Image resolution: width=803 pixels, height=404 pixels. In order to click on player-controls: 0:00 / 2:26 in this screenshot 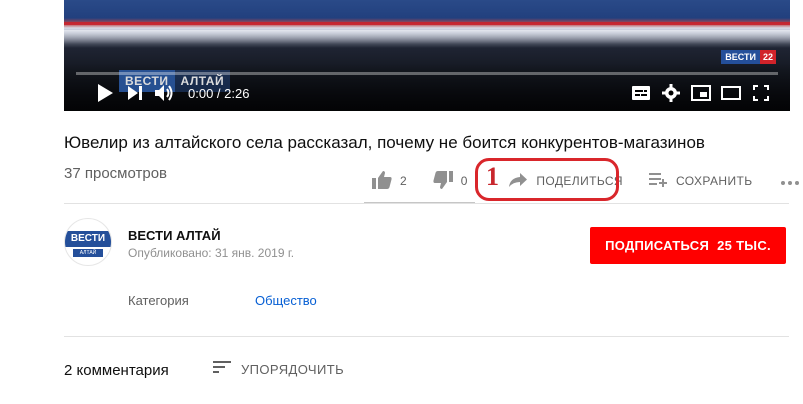, I will do `click(427, 93)`.